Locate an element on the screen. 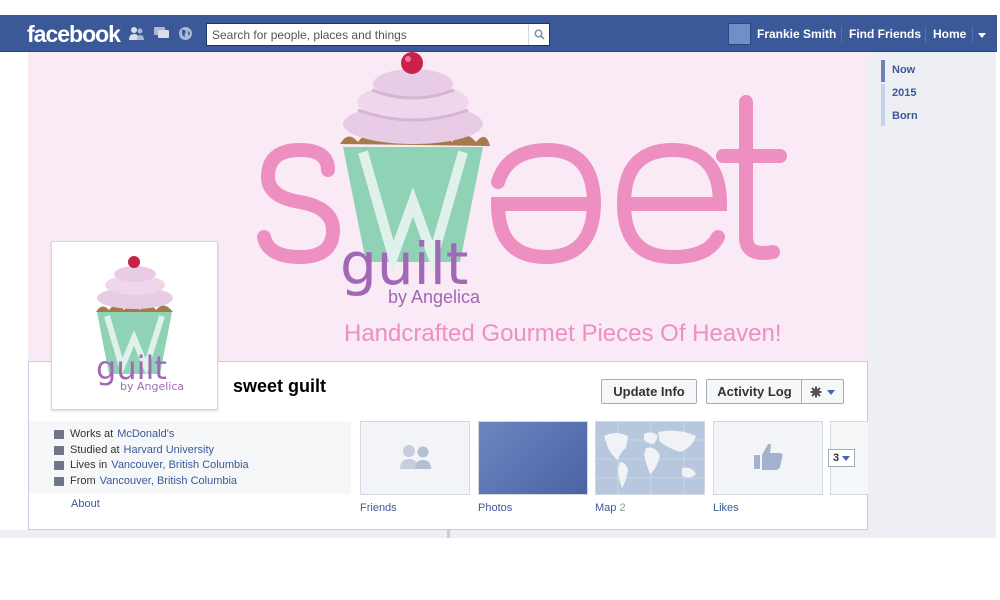  map-label-text: Map is located at coordinates (606, 508).